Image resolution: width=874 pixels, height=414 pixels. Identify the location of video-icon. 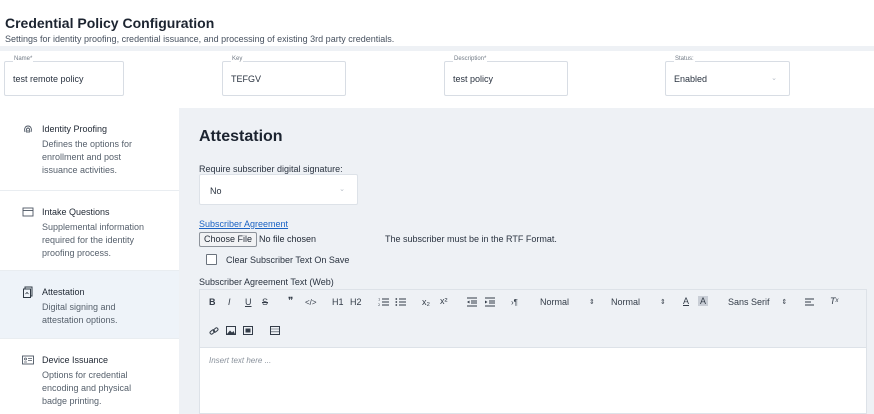
(248, 330).